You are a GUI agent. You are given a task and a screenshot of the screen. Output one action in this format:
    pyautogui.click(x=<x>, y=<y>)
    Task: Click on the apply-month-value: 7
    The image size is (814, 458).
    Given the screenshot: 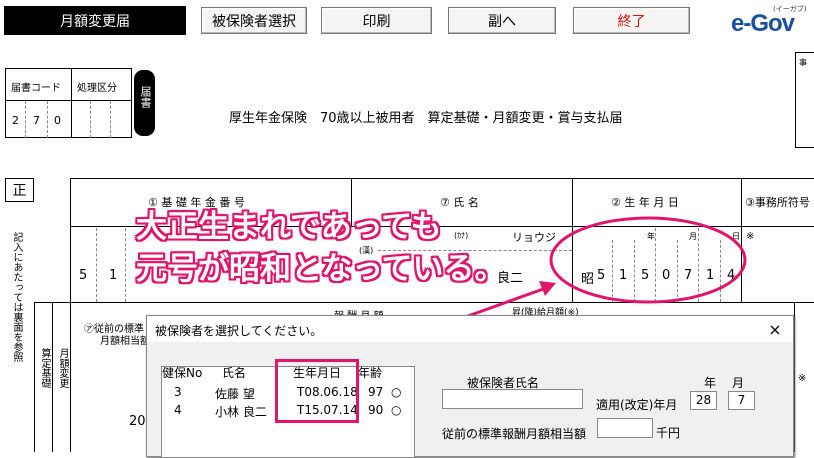 What is the action you would take?
    pyautogui.click(x=741, y=400)
    